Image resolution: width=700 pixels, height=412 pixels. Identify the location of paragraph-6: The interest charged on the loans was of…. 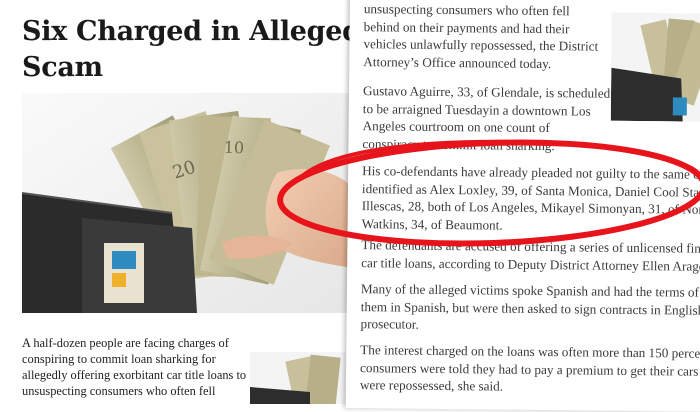
(530, 369).